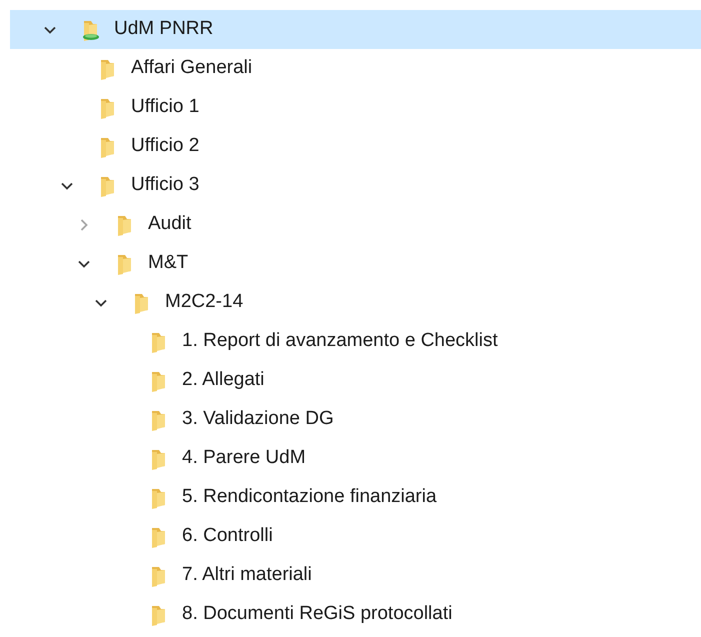 The width and height of the screenshot is (701, 637). I want to click on item-label: UdM PNRR, so click(164, 29).